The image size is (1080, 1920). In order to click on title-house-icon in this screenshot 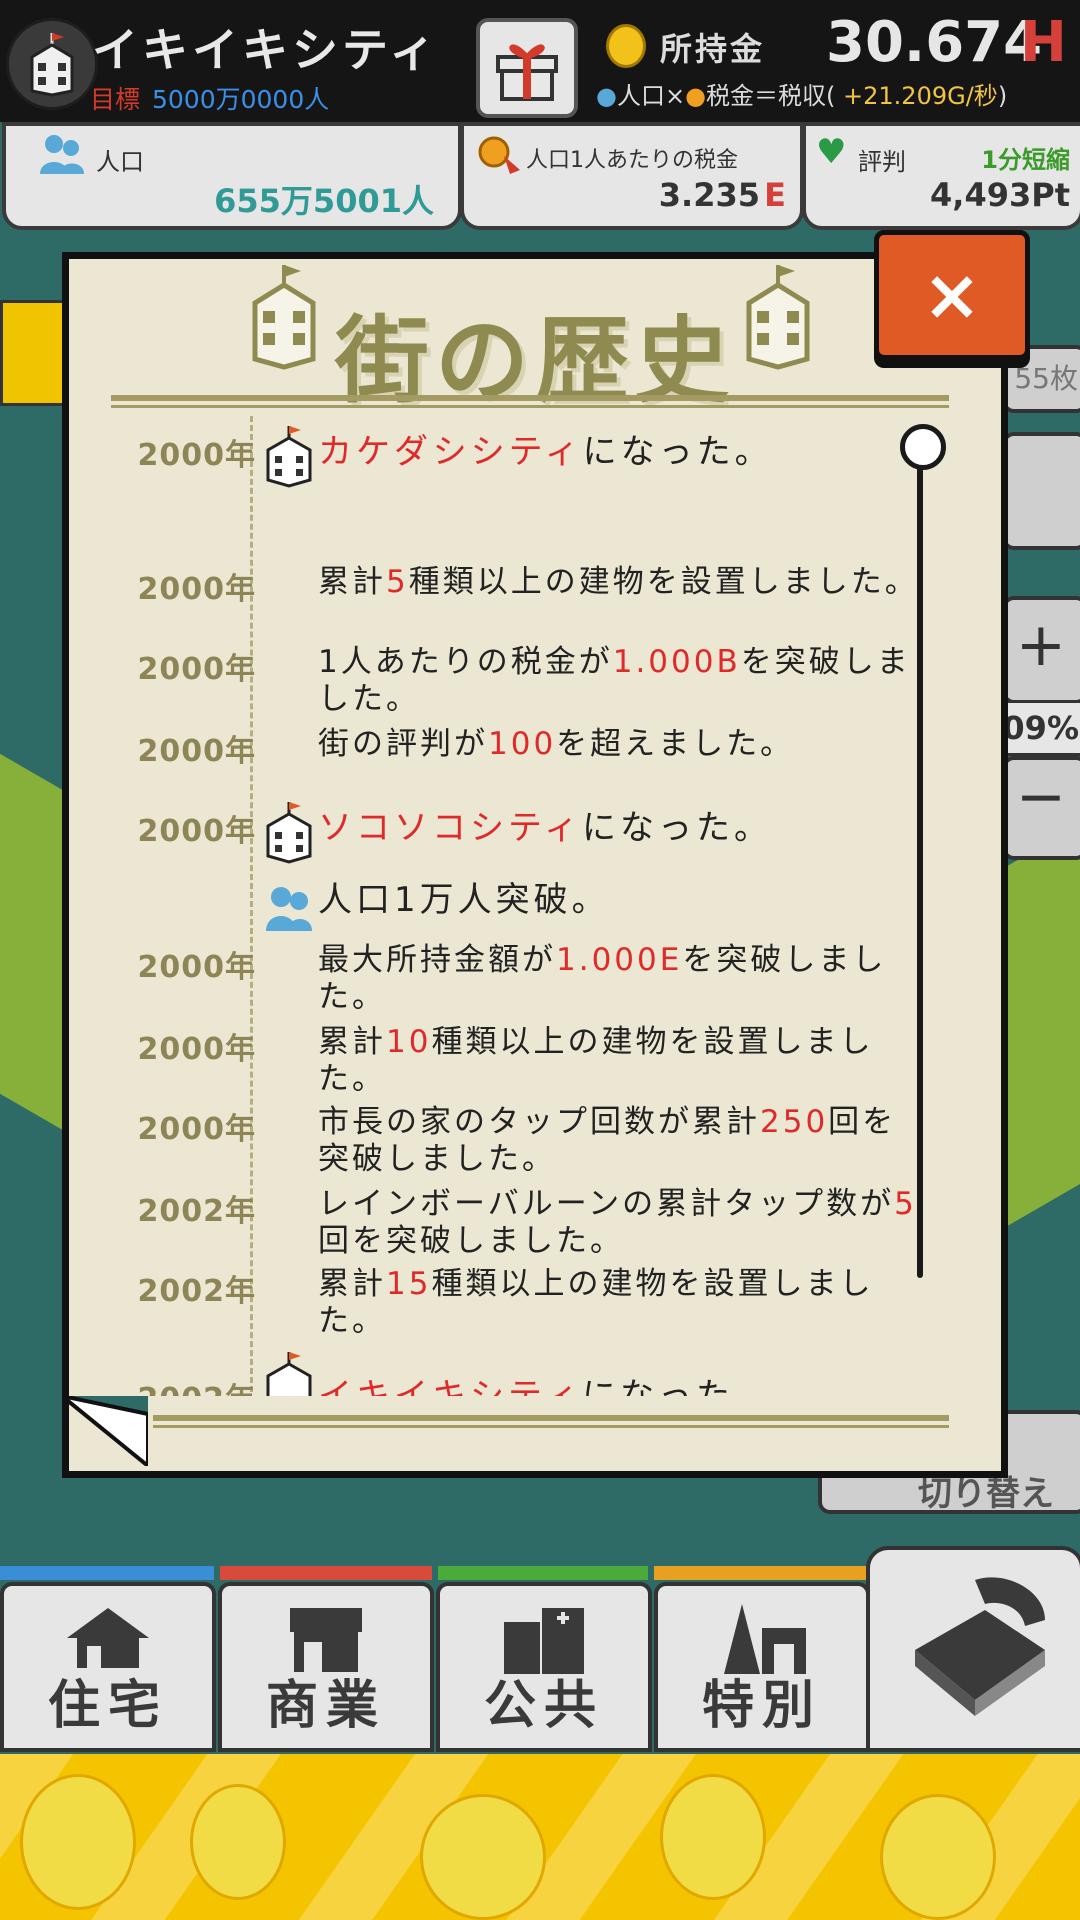, I will do `click(778, 317)`.